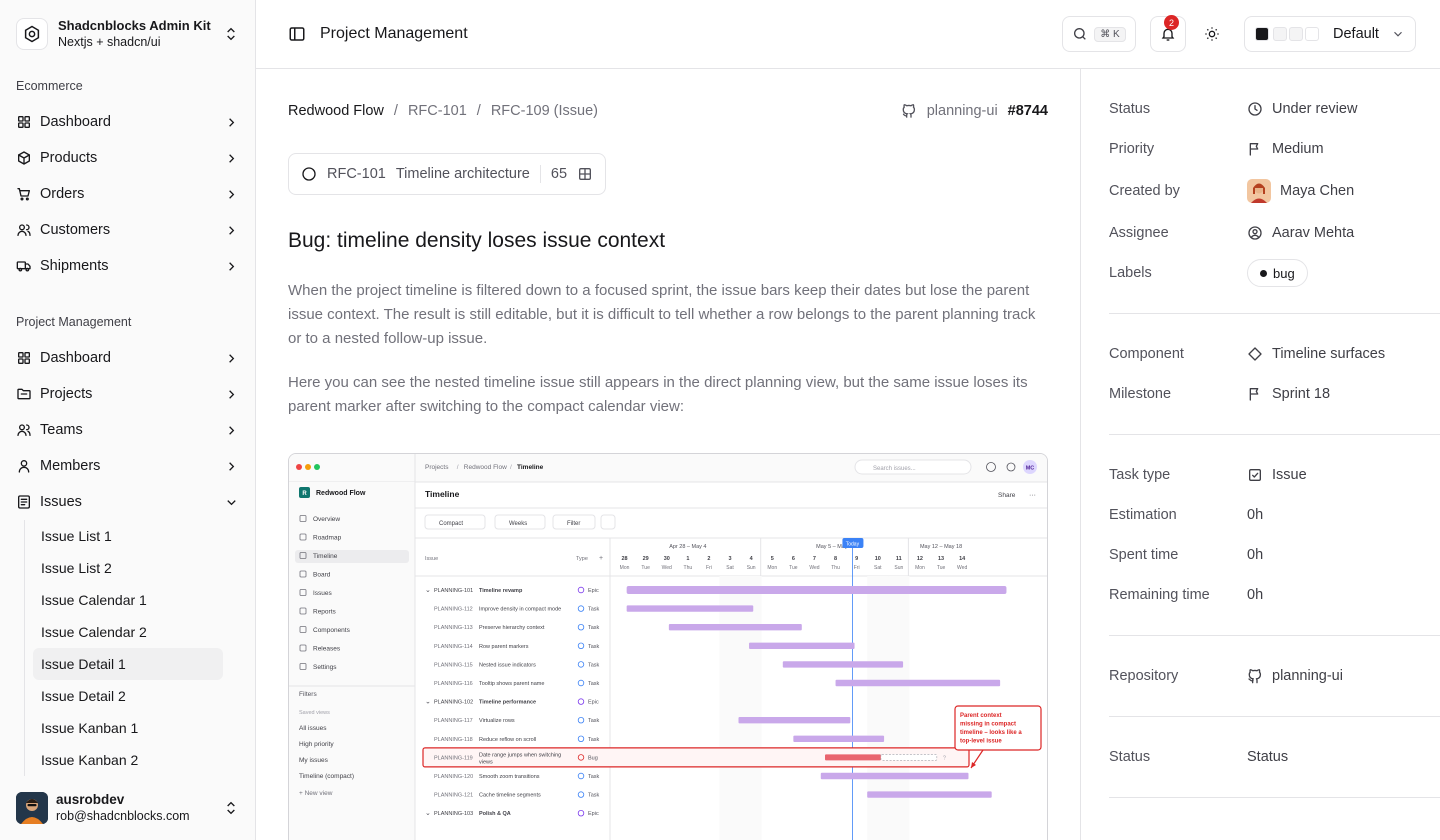 This screenshot has width=1440, height=840. What do you see at coordinates (127, 194) in the screenshot?
I see `sidebar-item-orders: Orders` at bounding box center [127, 194].